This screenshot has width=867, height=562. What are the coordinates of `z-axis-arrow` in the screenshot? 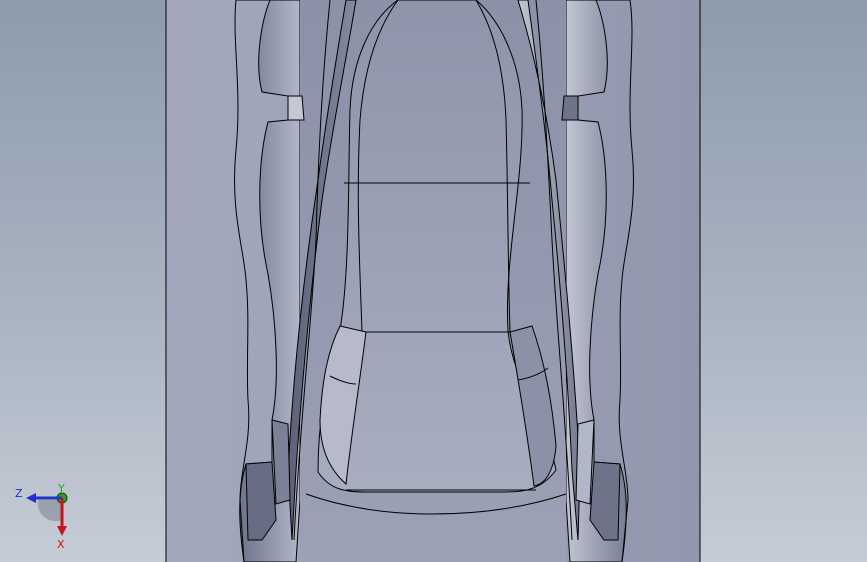 It's located at (31, 498).